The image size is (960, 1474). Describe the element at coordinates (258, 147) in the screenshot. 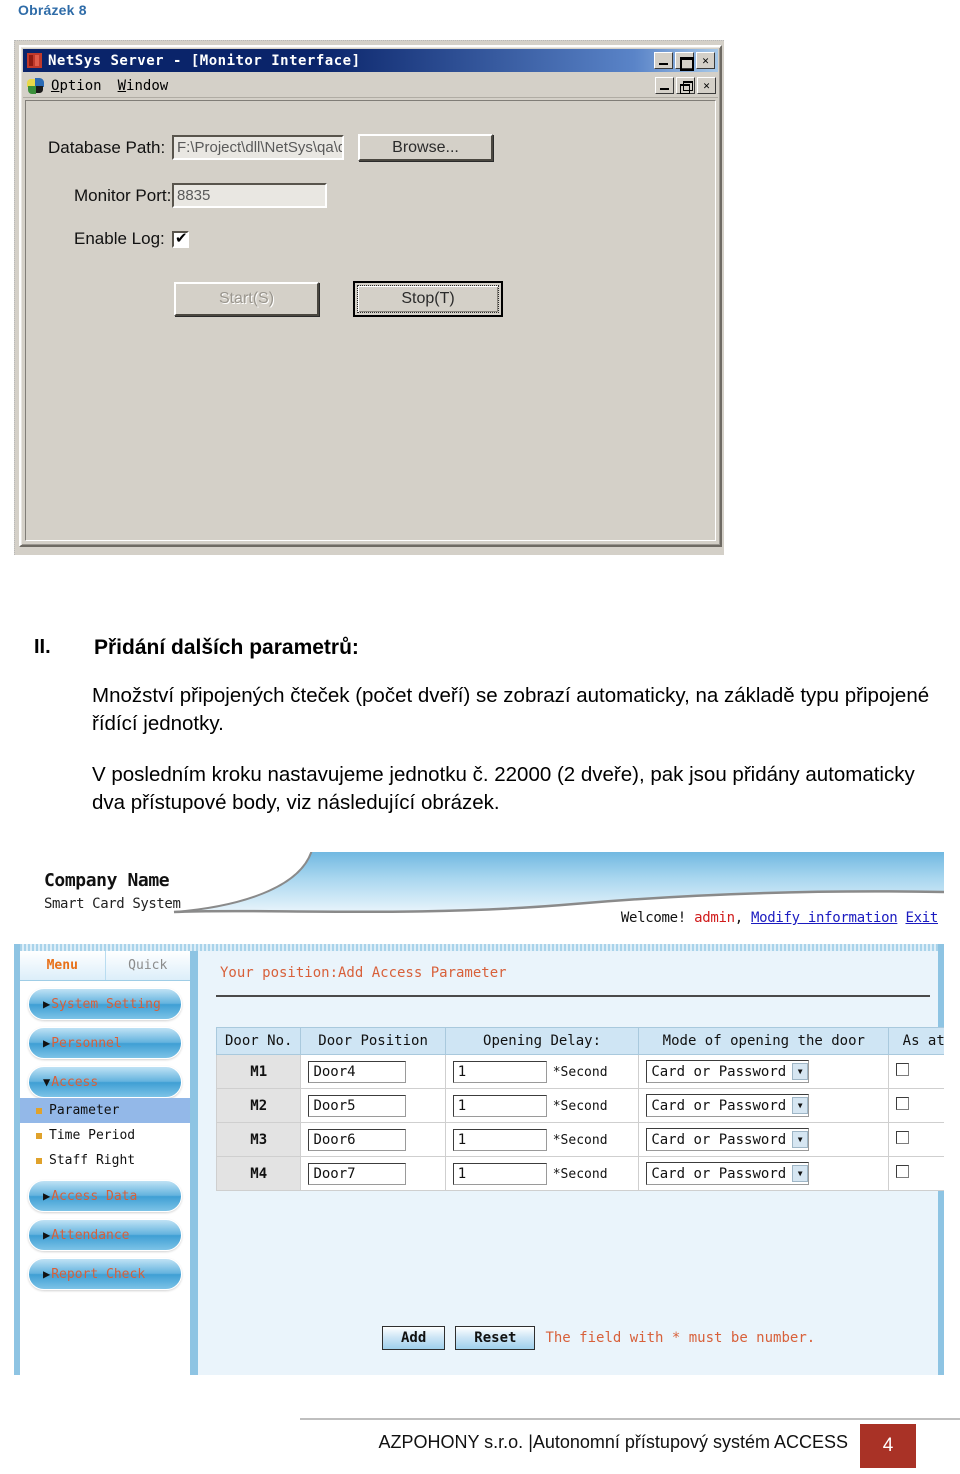

I see `database-path-input: F:\Project\dll\NetSys\qa\data\WOEIRLKS89` at that location.